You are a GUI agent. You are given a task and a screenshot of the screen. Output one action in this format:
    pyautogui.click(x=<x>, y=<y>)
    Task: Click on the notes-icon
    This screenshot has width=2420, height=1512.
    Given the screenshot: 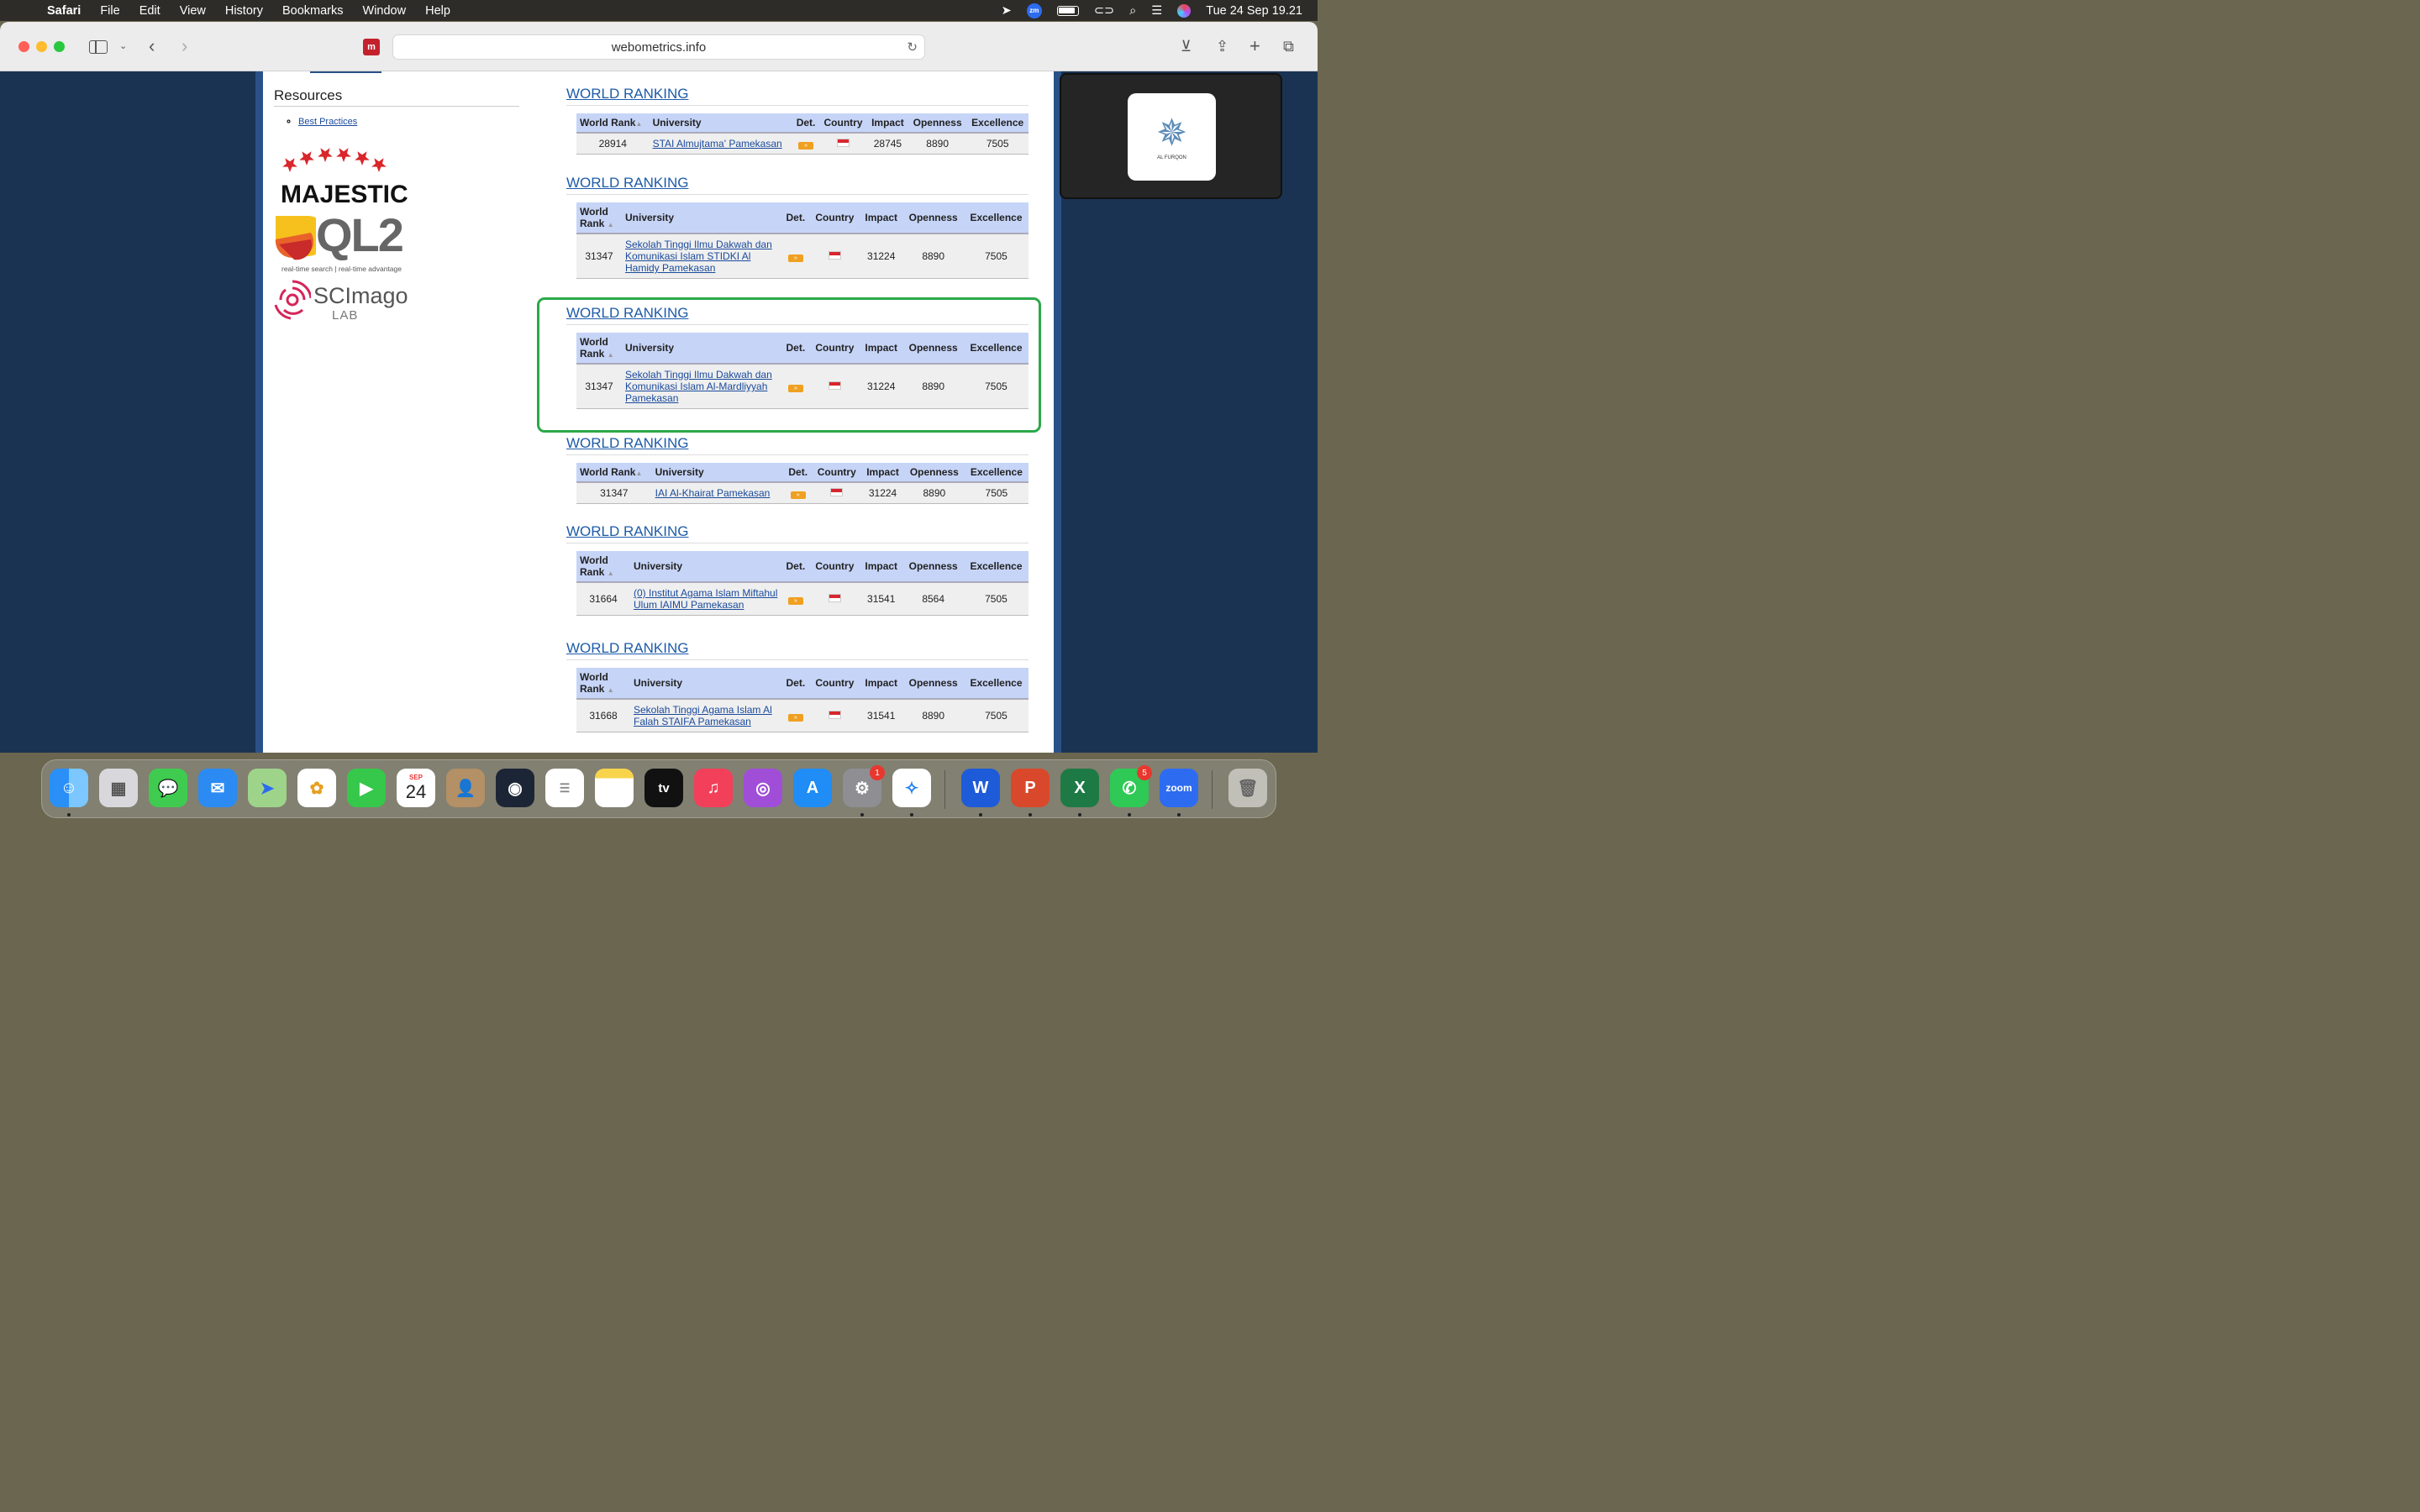 What is the action you would take?
    pyautogui.click(x=614, y=788)
    